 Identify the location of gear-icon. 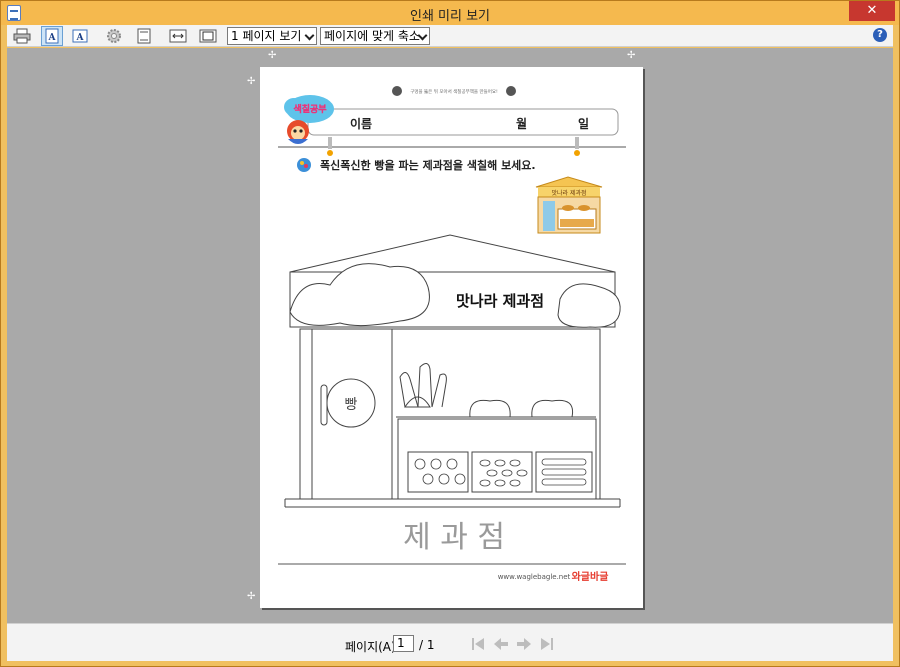
(114, 36).